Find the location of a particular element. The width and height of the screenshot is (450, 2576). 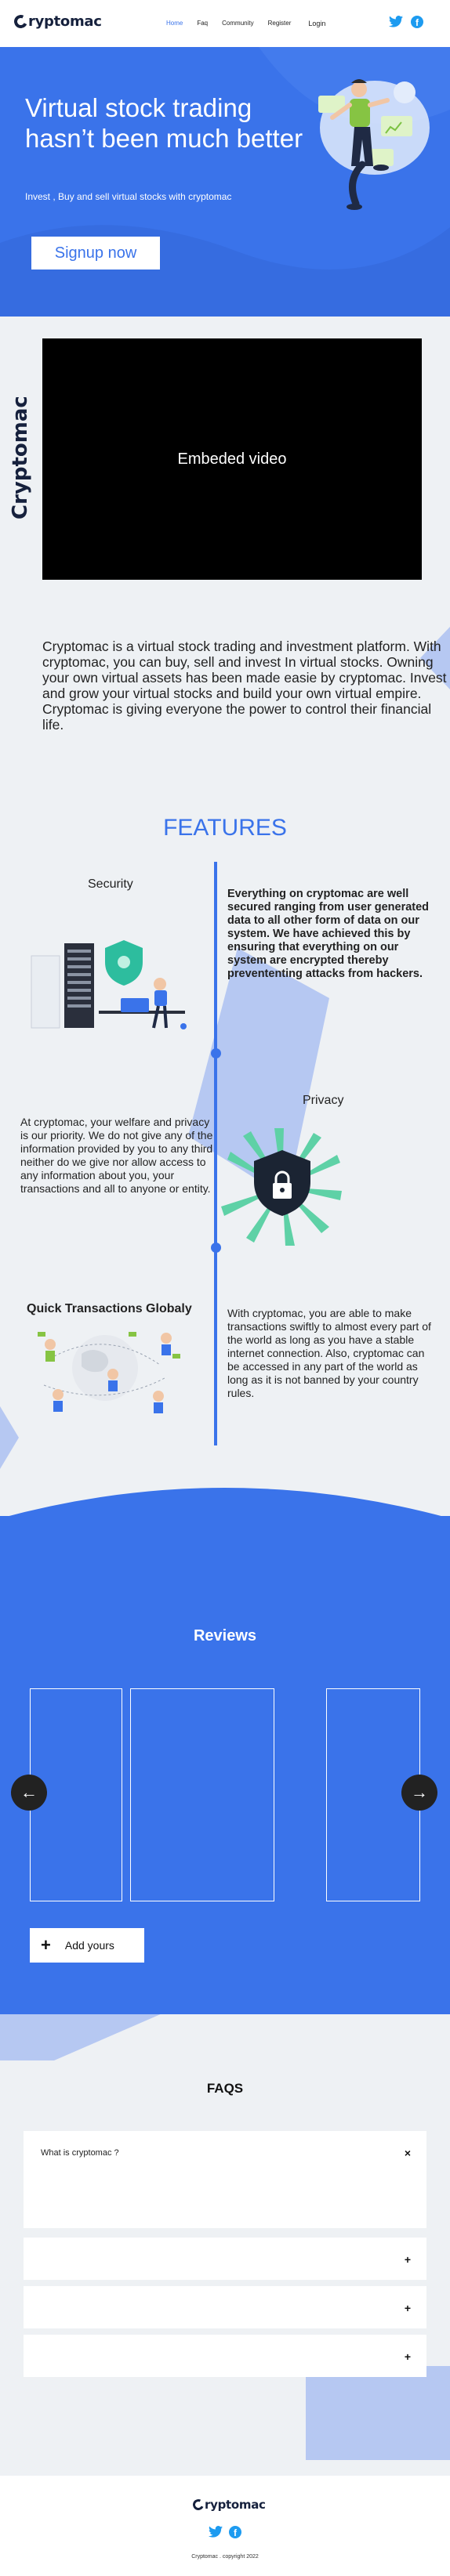

nav-link-register: Register is located at coordinates (280, 24).